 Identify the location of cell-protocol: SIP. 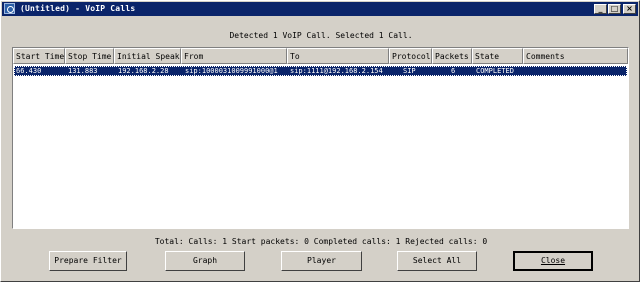
(409, 71).